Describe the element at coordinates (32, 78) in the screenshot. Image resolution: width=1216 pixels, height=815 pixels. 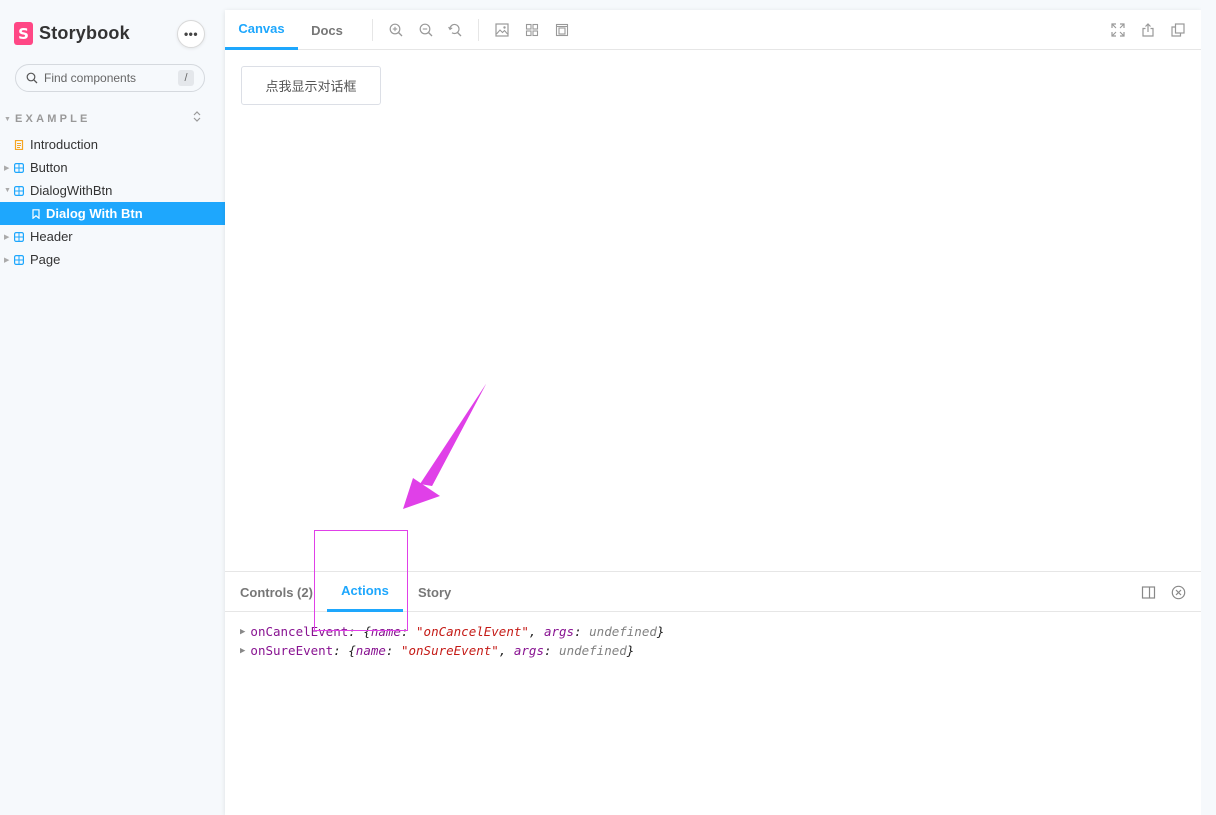
I see `search-icon` at that location.